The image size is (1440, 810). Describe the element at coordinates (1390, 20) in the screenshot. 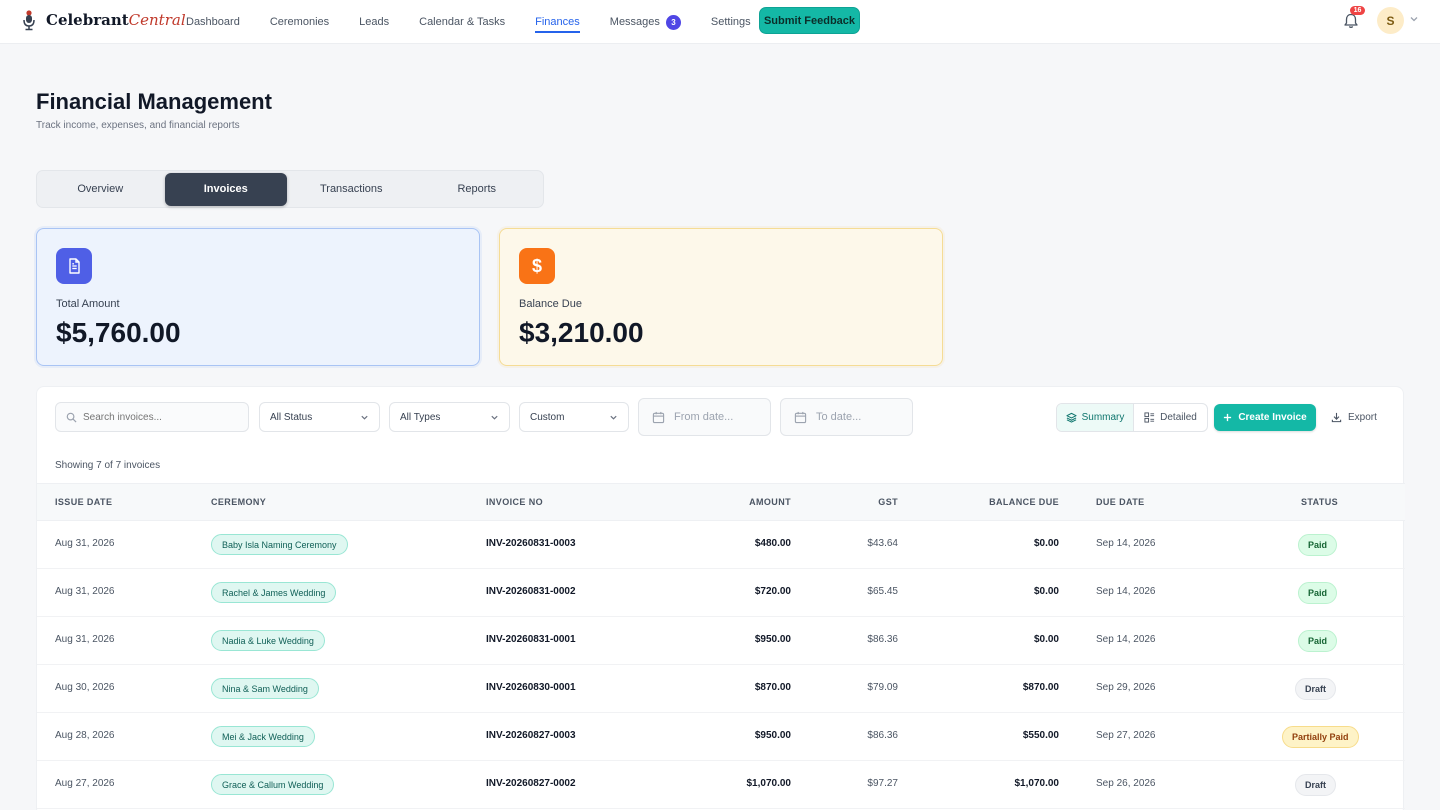

I see `user-avatar: S` at that location.